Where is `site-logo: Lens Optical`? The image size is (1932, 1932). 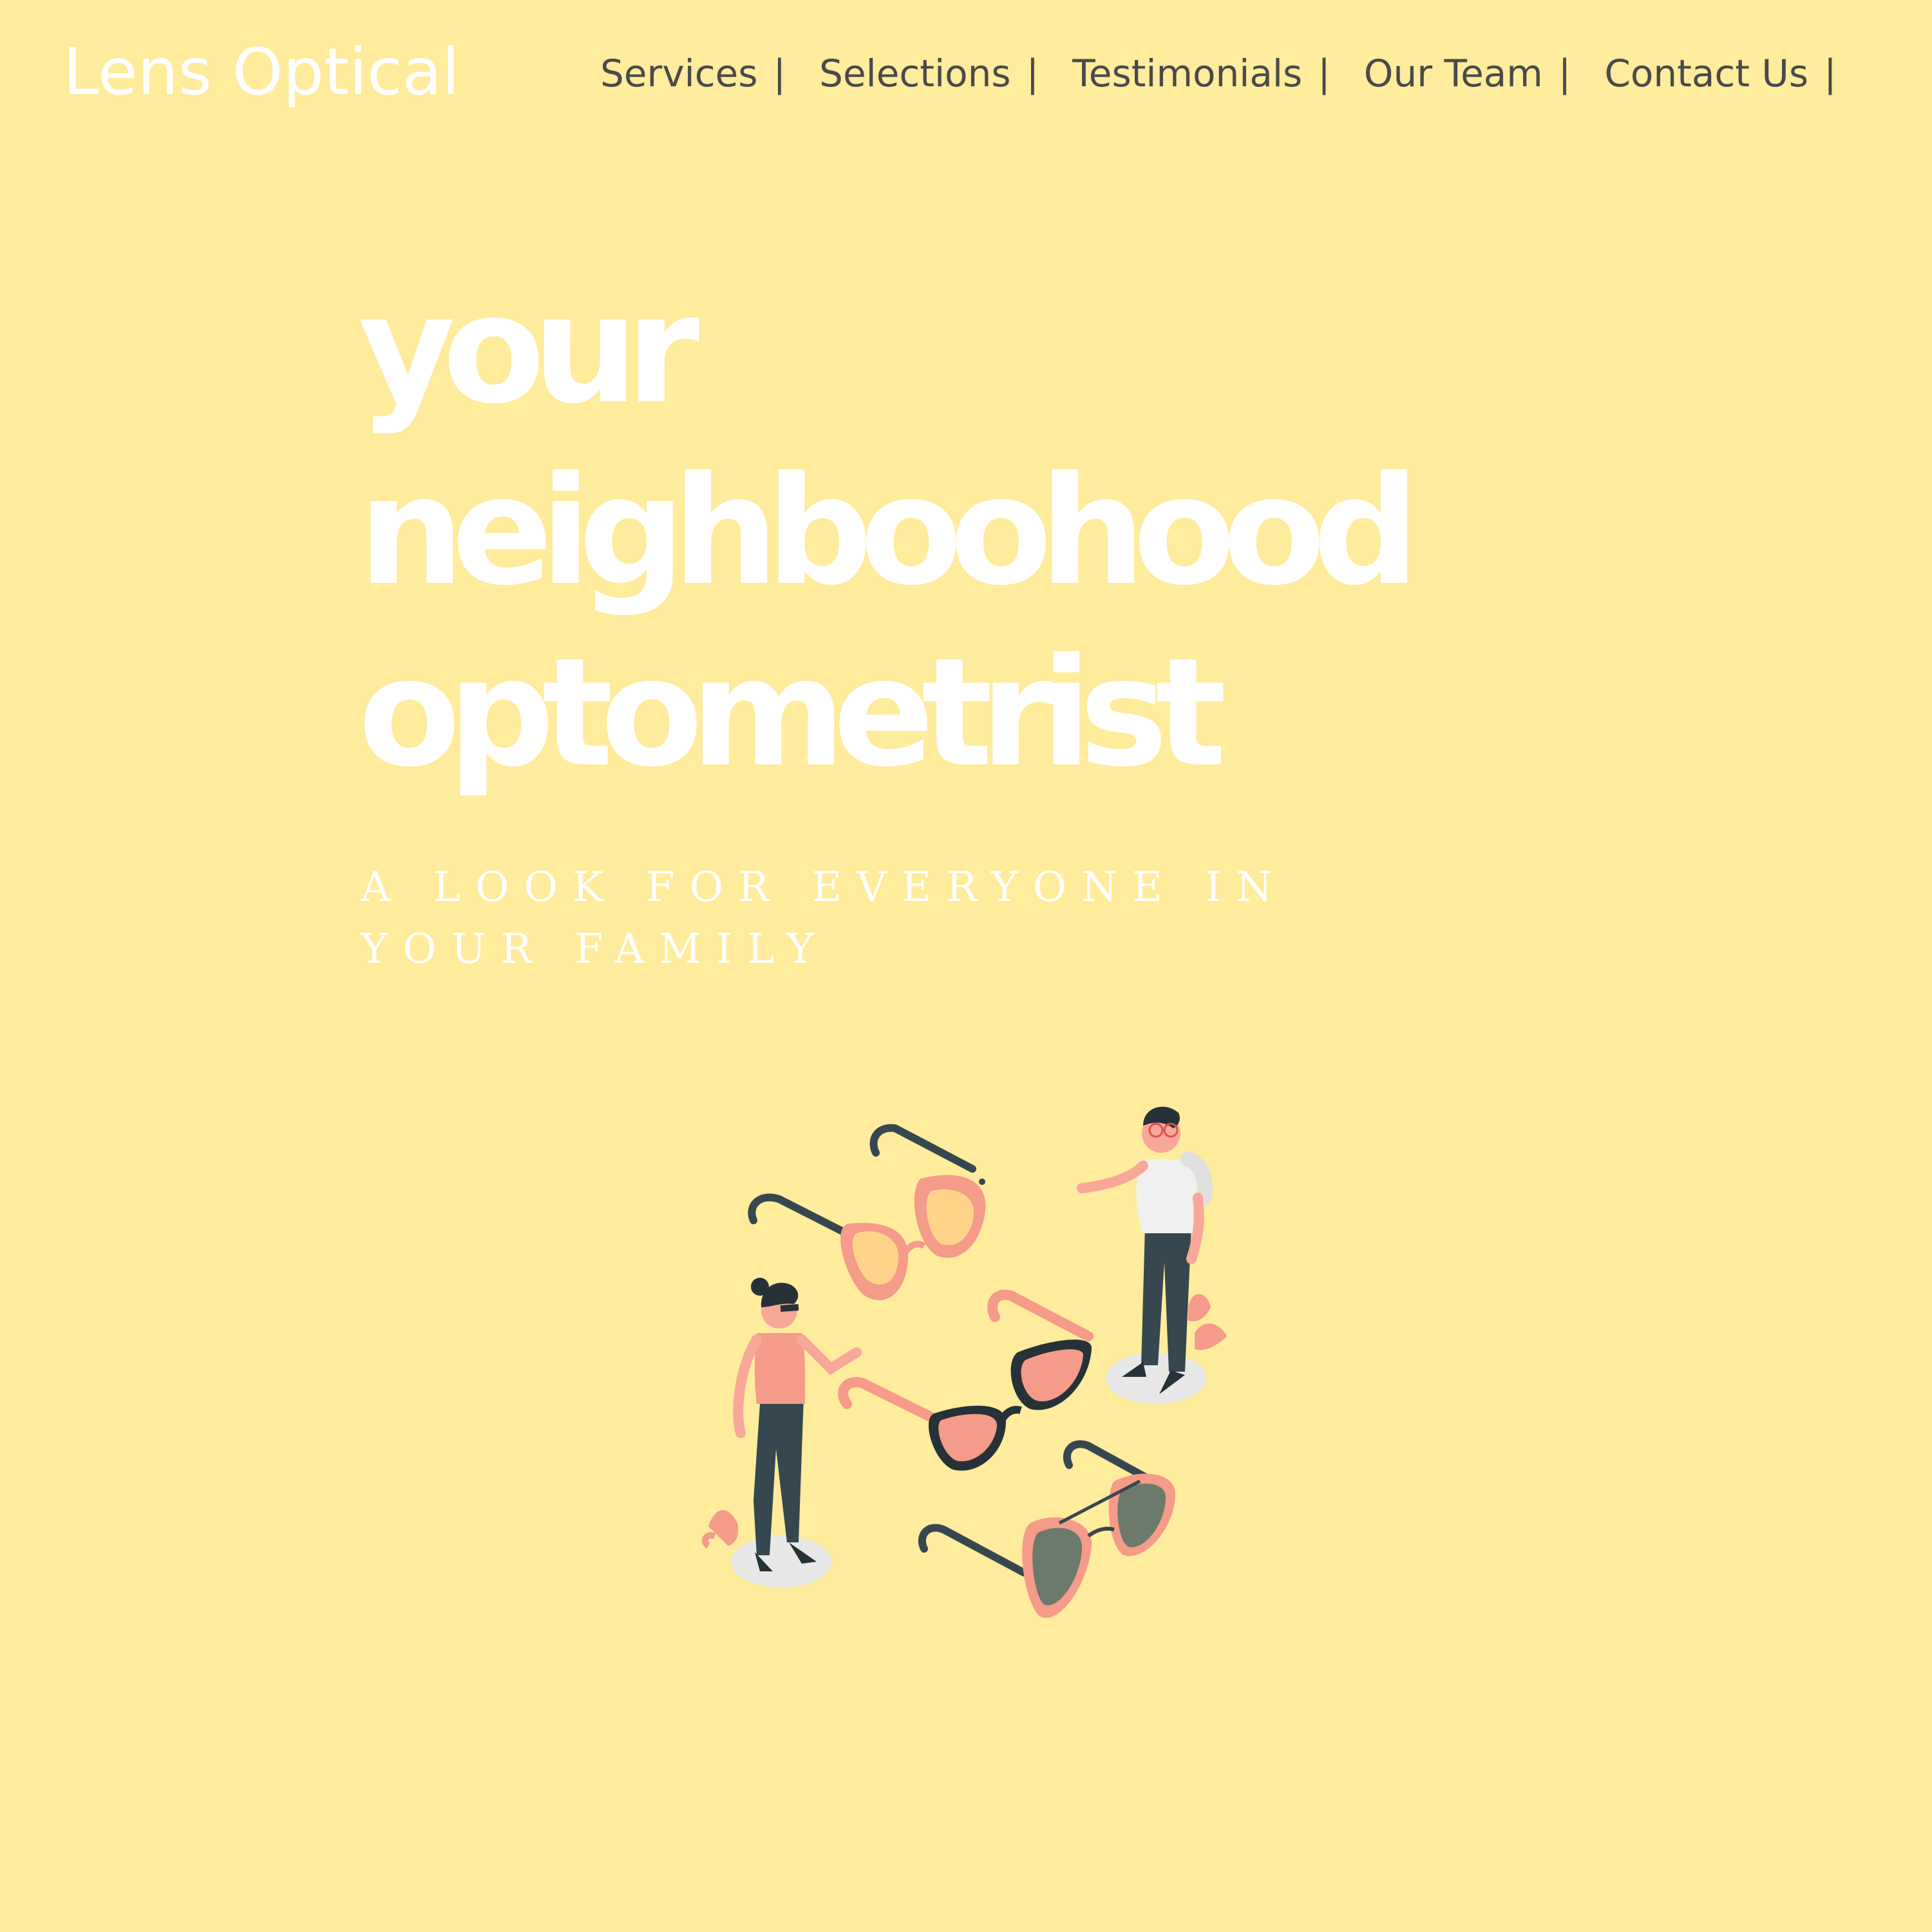 site-logo: Lens Optical is located at coordinates (261, 72).